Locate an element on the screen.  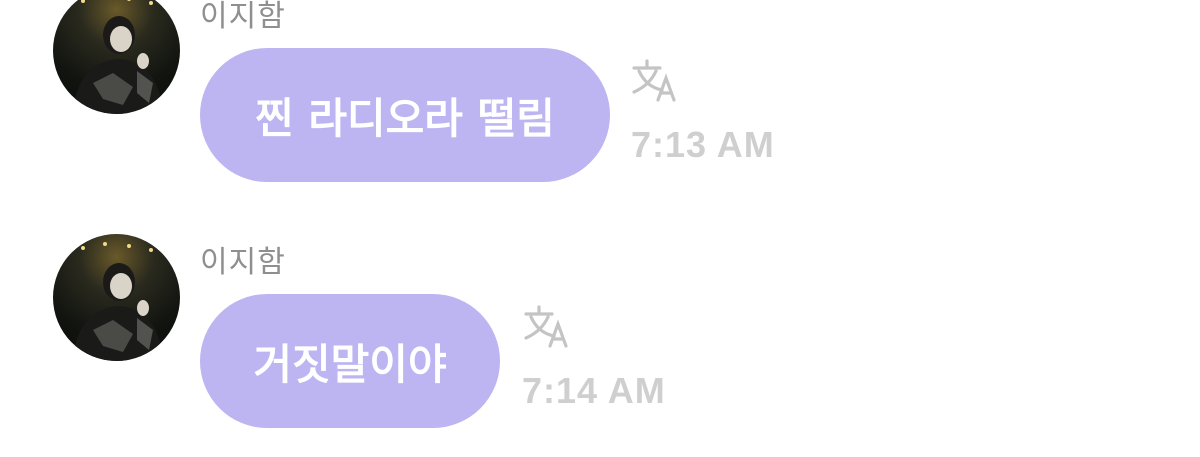
message-text: 거짓말이야 is located at coordinates (350, 364).